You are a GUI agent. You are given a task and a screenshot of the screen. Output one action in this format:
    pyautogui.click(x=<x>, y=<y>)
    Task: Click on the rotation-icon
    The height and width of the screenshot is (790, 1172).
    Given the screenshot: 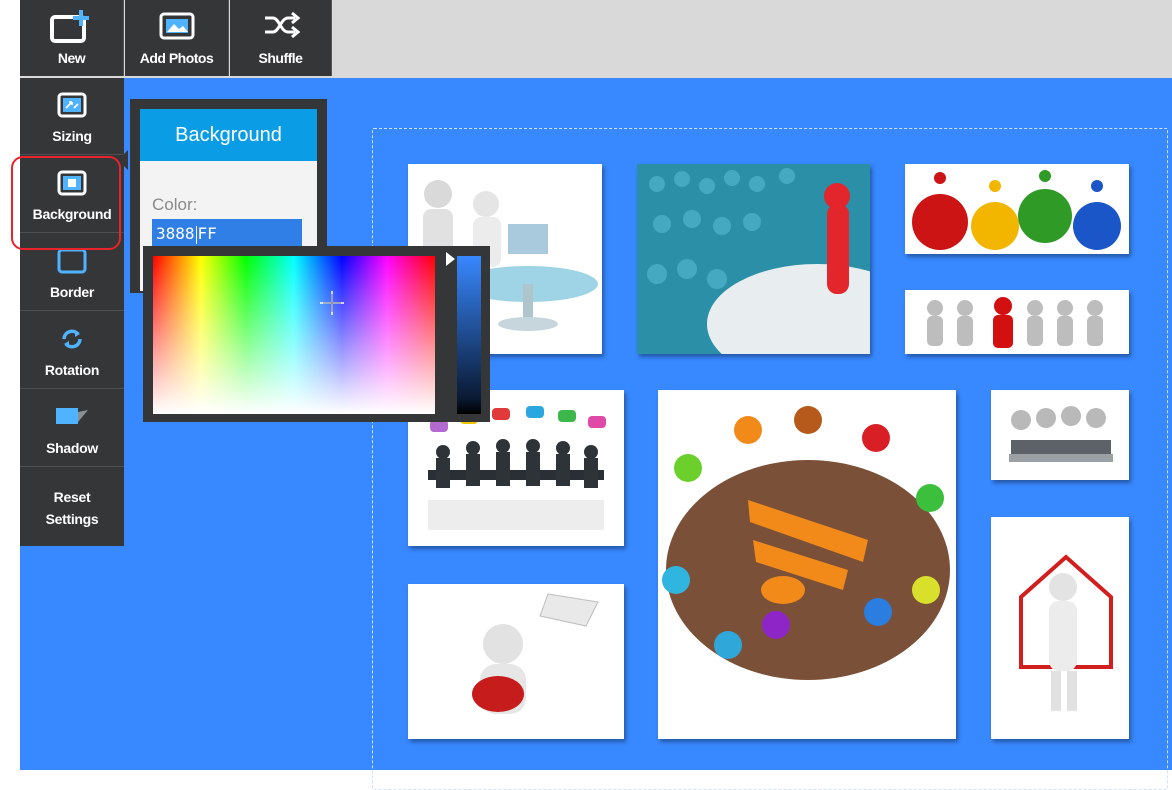 What is the action you would take?
    pyautogui.click(x=72, y=340)
    